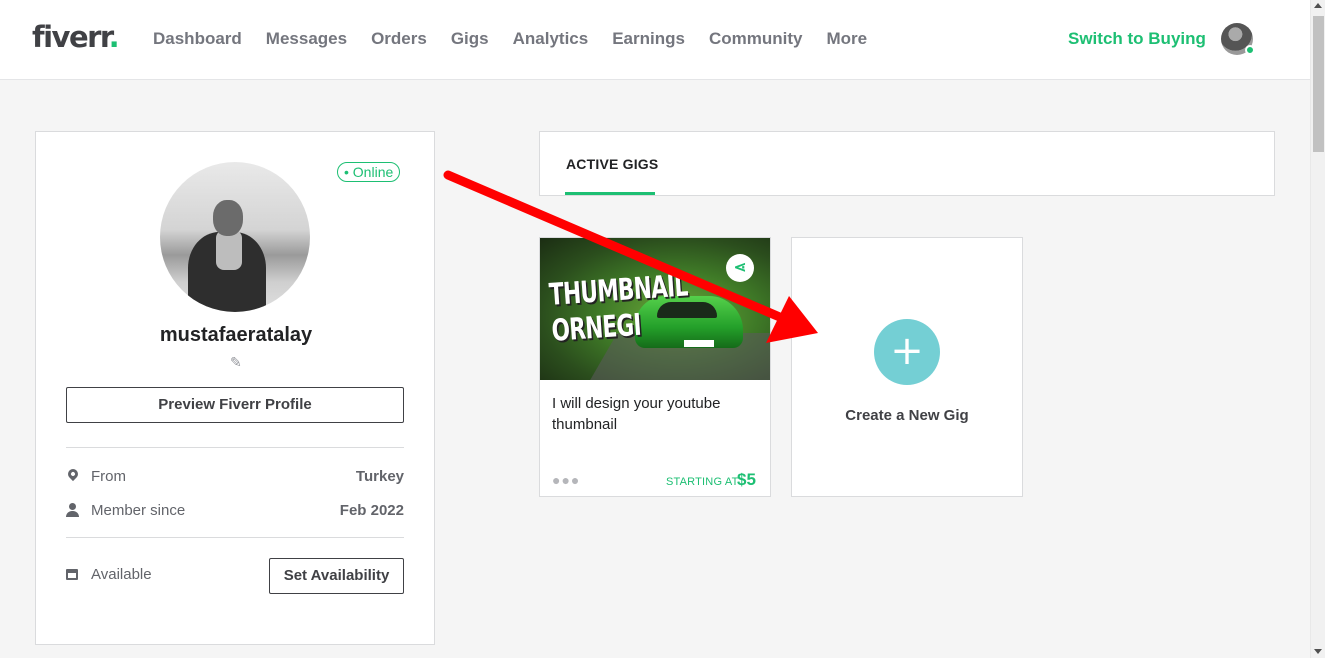 Image resolution: width=1325 pixels, height=658 pixels. What do you see at coordinates (236, 335) in the screenshot?
I see `profile-username: mustafaeratalay` at bounding box center [236, 335].